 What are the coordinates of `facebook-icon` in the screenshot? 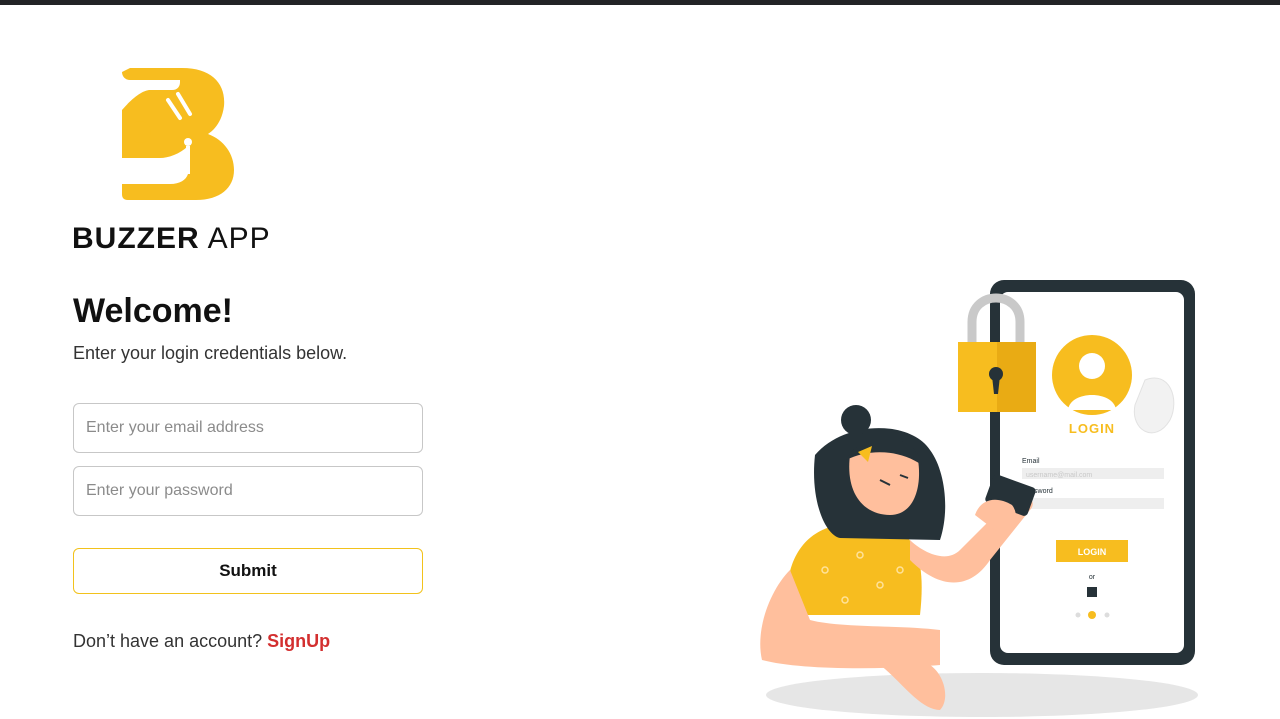 It's located at (1092, 592).